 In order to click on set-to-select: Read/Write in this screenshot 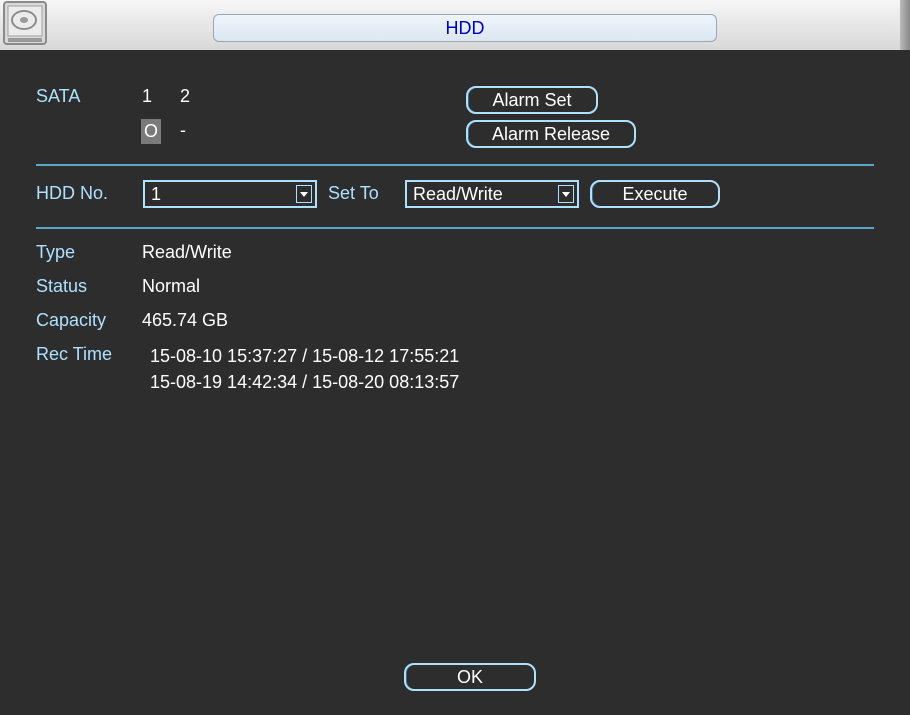, I will do `click(492, 194)`.